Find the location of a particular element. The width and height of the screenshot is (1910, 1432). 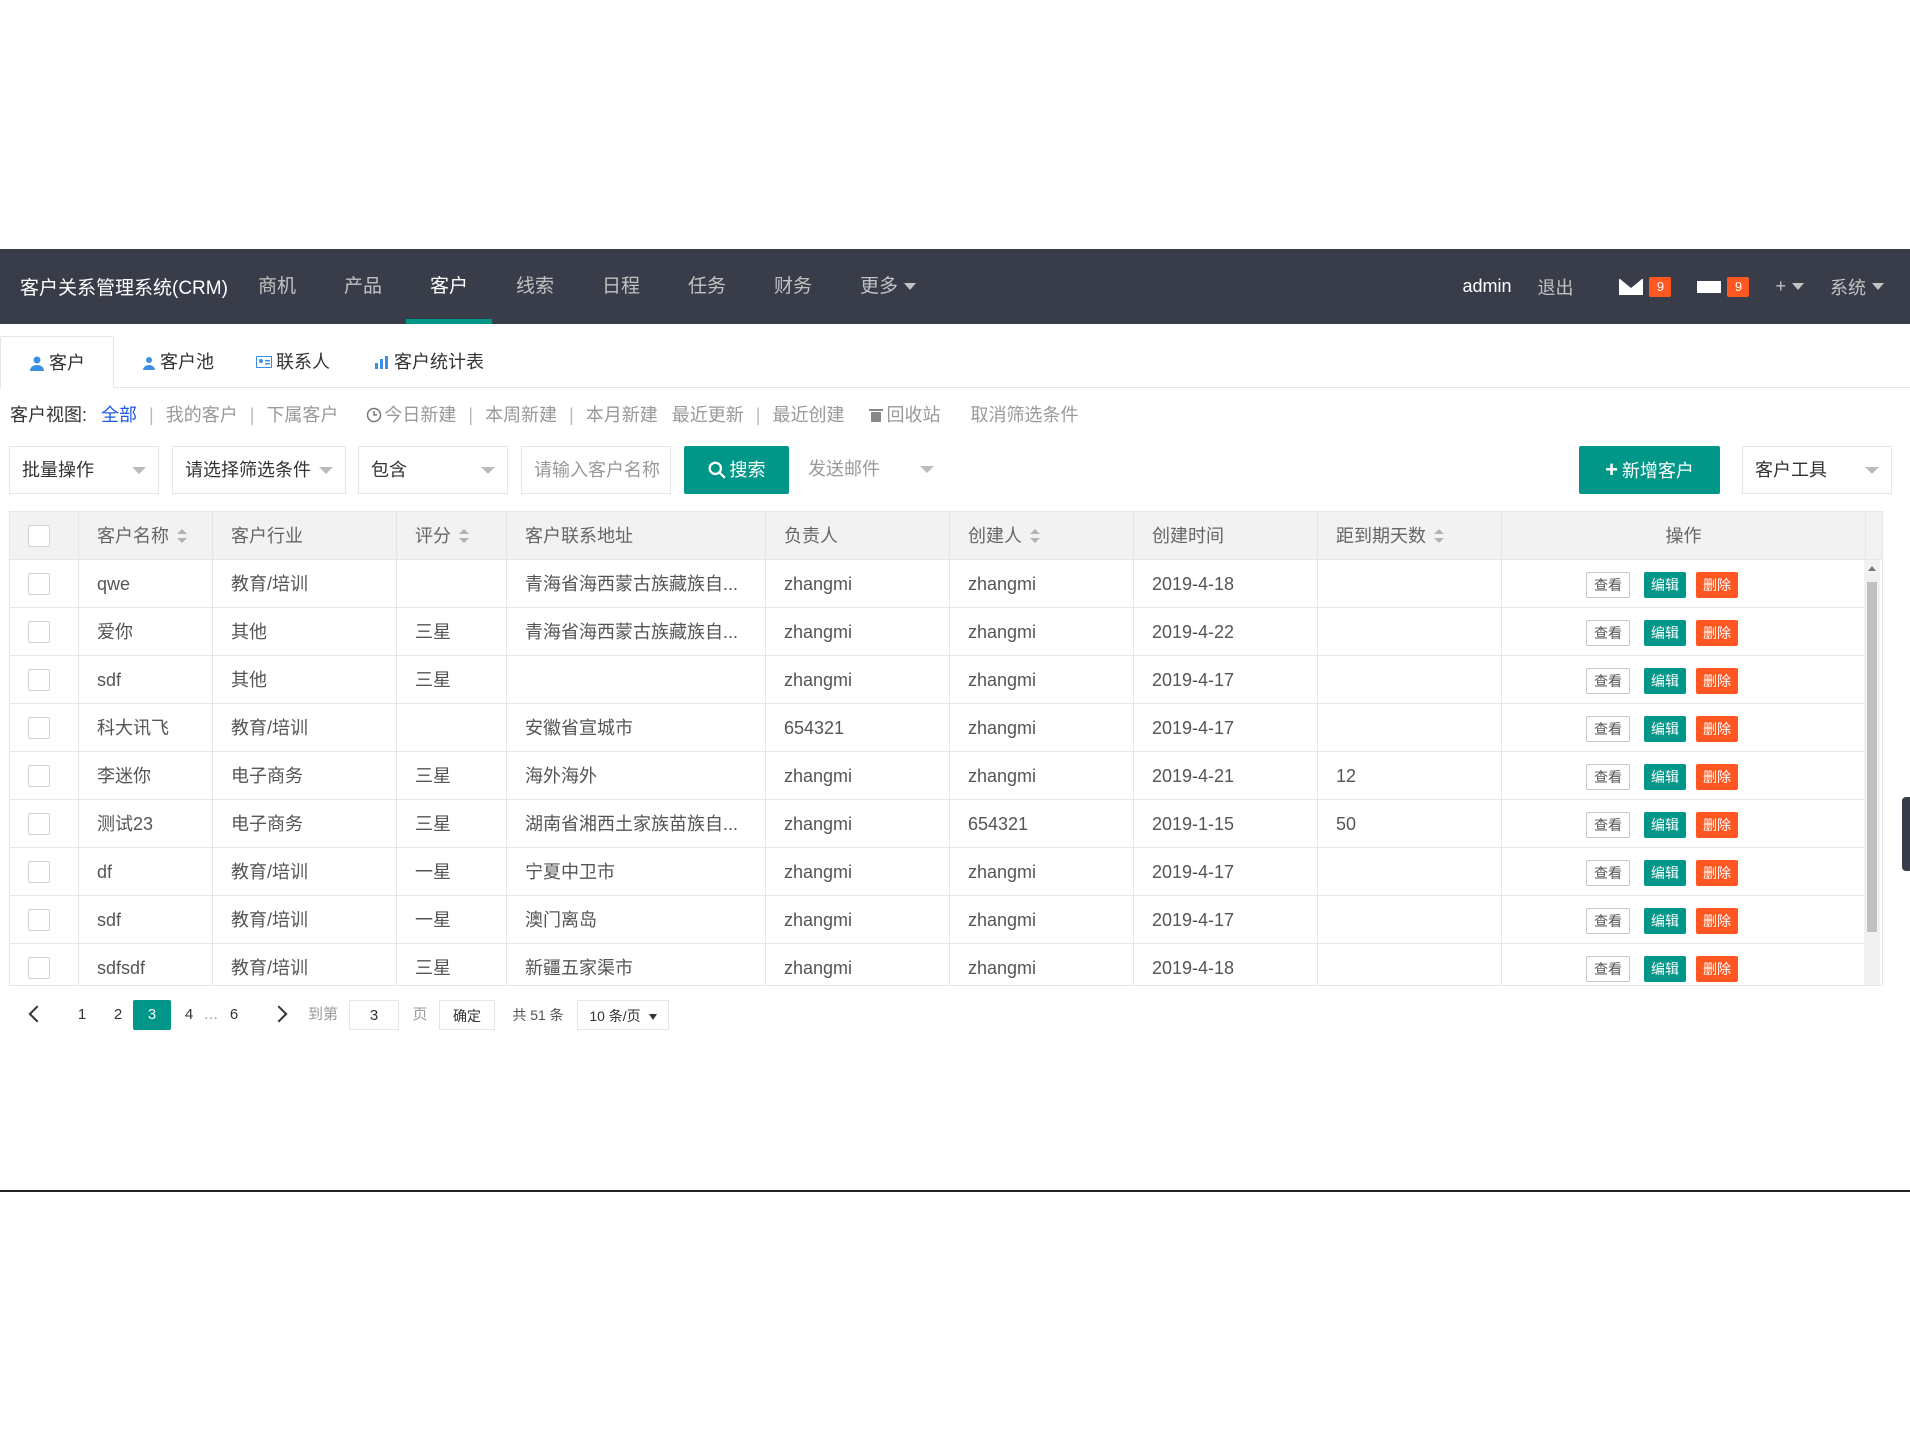

mail-button: 9 is located at coordinates (1645, 286).